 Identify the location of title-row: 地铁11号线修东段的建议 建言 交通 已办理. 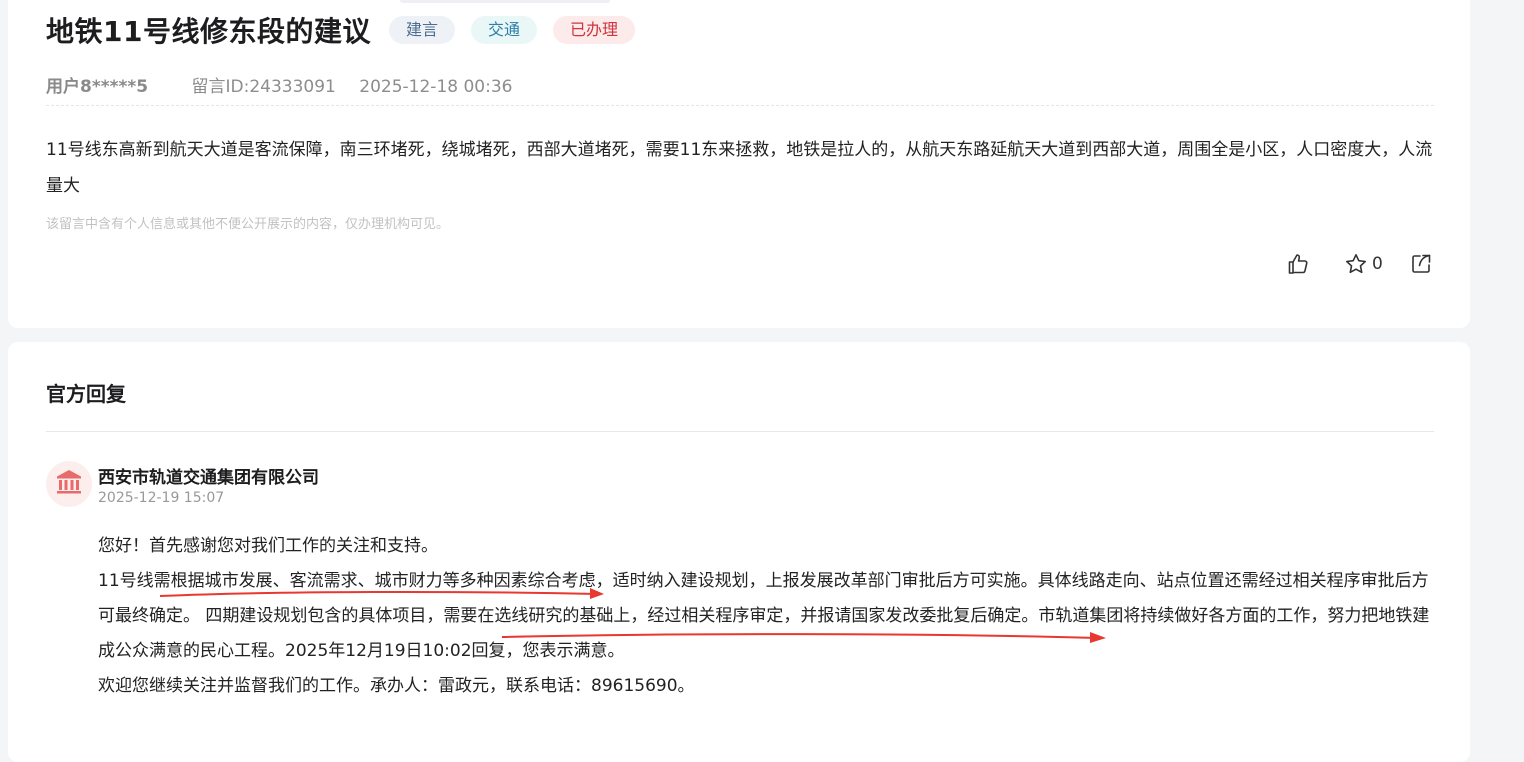
(348, 30).